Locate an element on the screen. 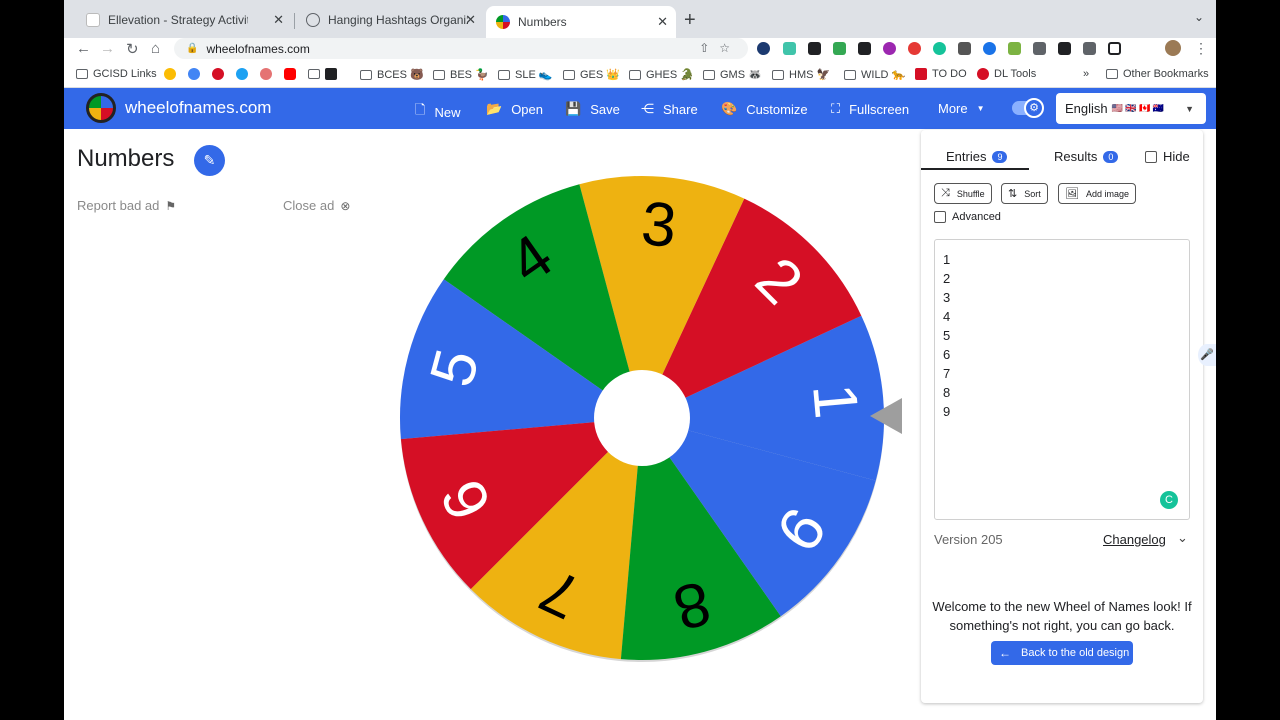  profile-avatar is located at coordinates (1173, 48).